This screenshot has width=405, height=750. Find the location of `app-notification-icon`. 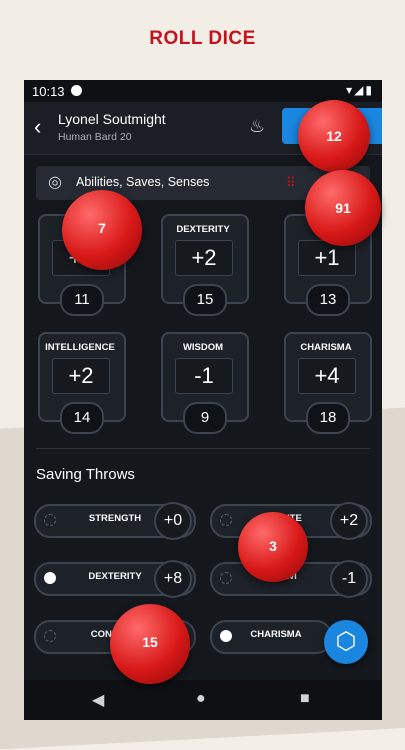

app-notification-icon is located at coordinates (76, 90).